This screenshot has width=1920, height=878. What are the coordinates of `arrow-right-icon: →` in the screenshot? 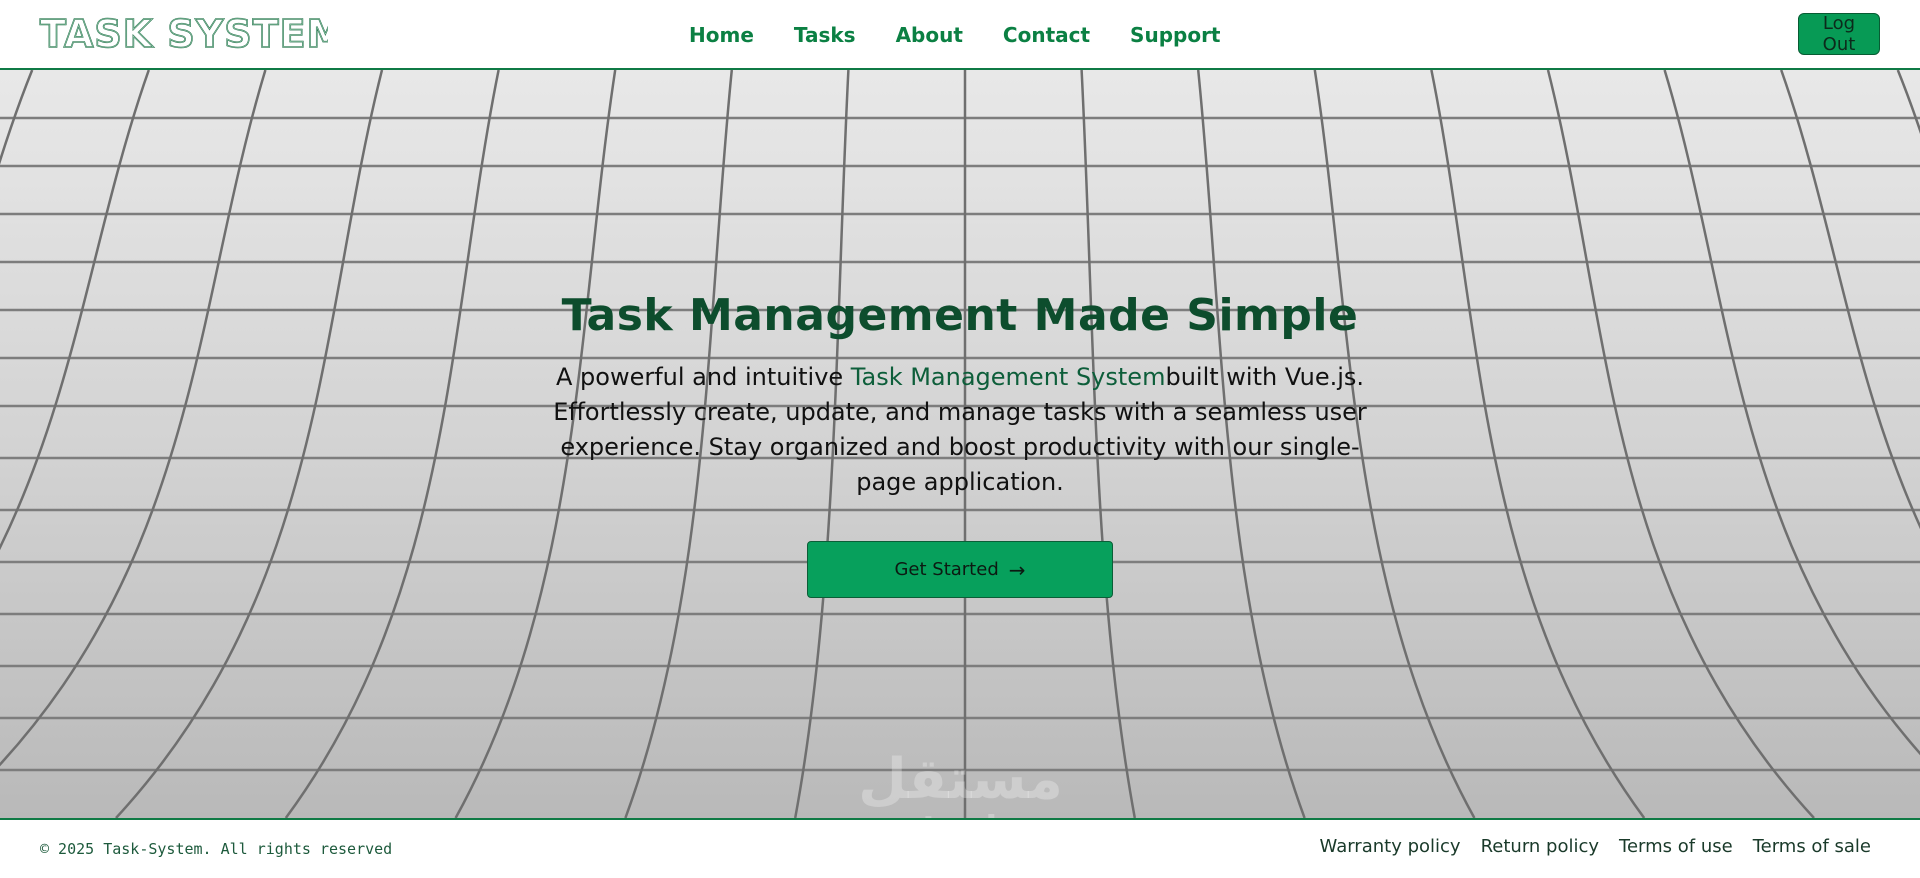 It's located at (1017, 569).